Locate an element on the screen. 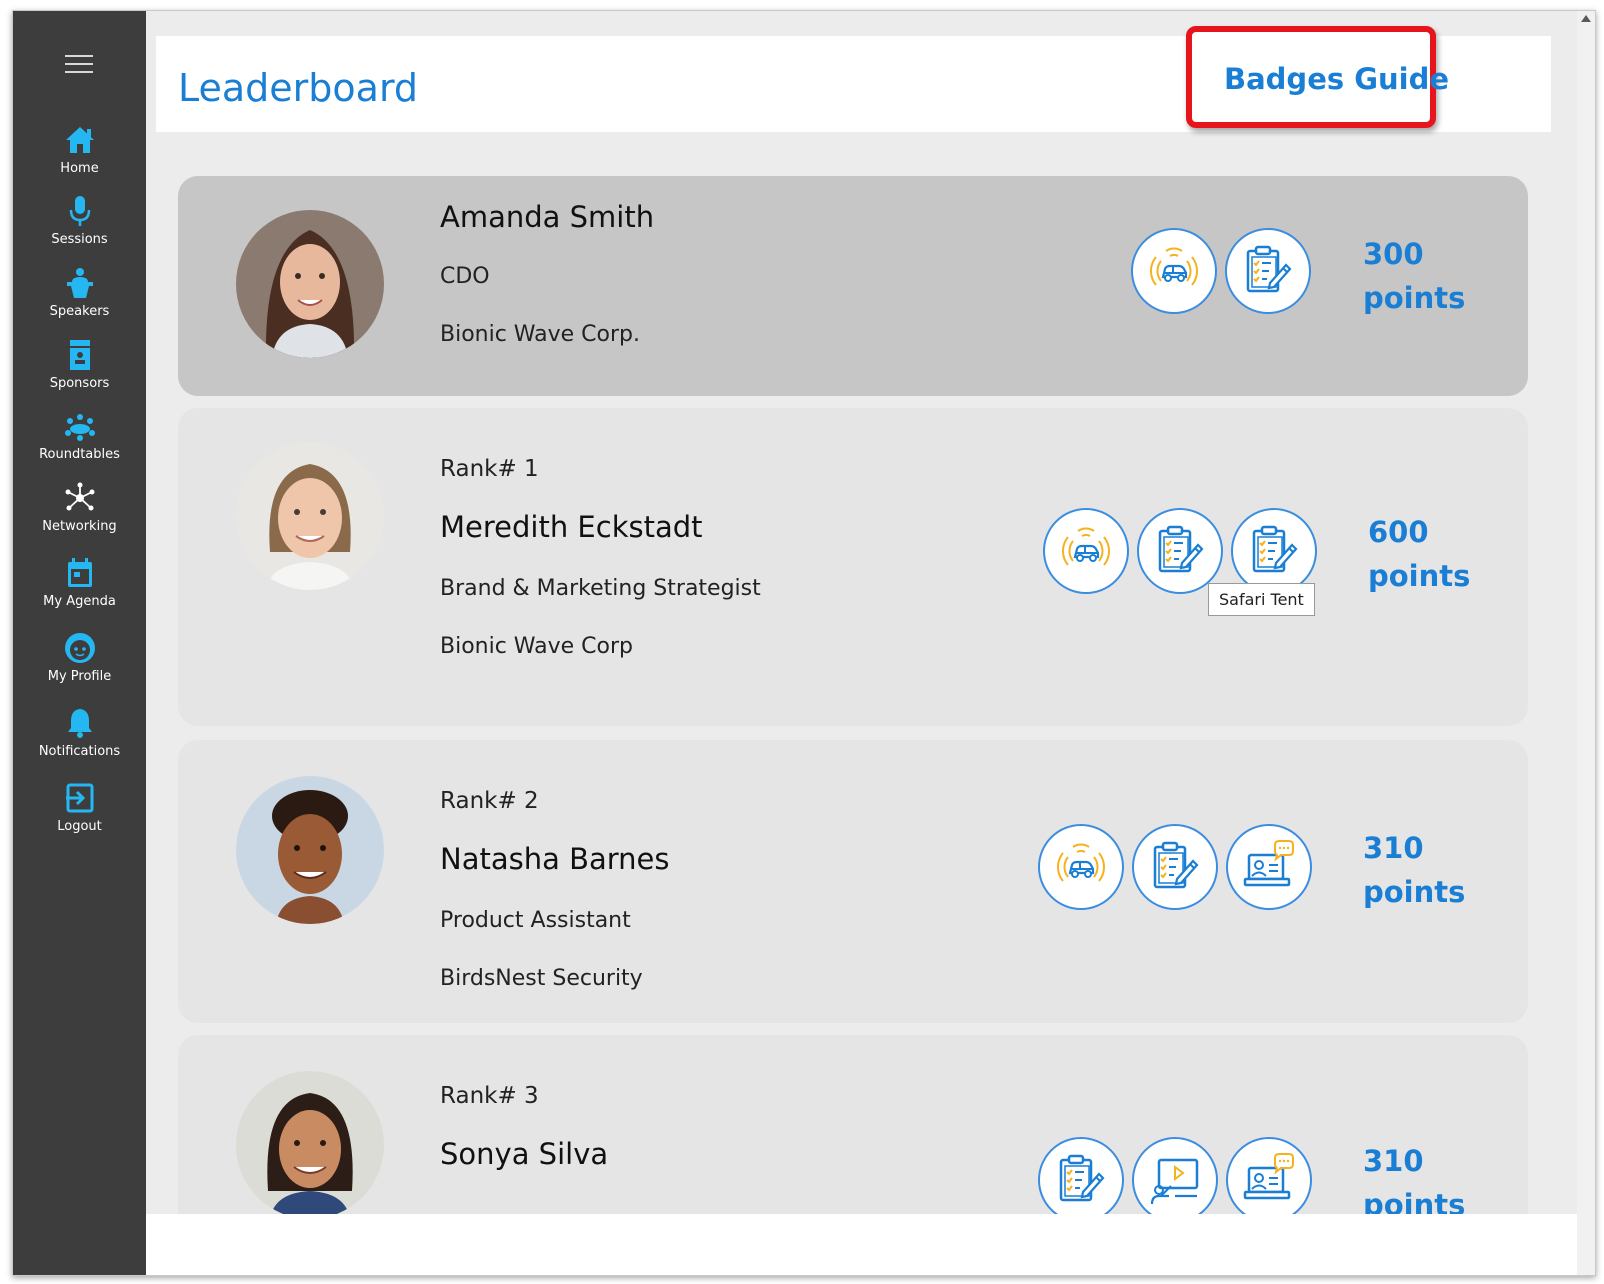 This screenshot has height=1284, width=1604. sidebar-item-label: Home is located at coordinates (79, 168).